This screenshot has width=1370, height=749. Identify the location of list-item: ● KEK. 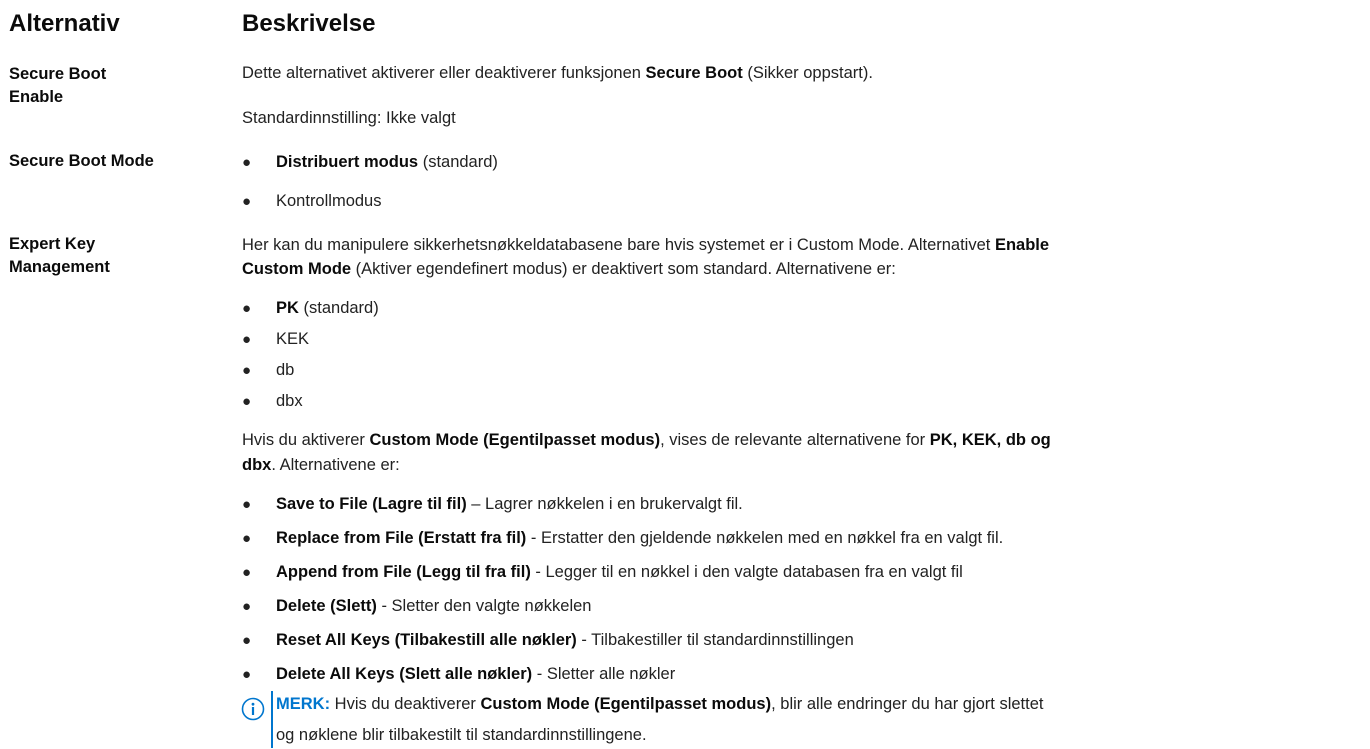
(276, 339).